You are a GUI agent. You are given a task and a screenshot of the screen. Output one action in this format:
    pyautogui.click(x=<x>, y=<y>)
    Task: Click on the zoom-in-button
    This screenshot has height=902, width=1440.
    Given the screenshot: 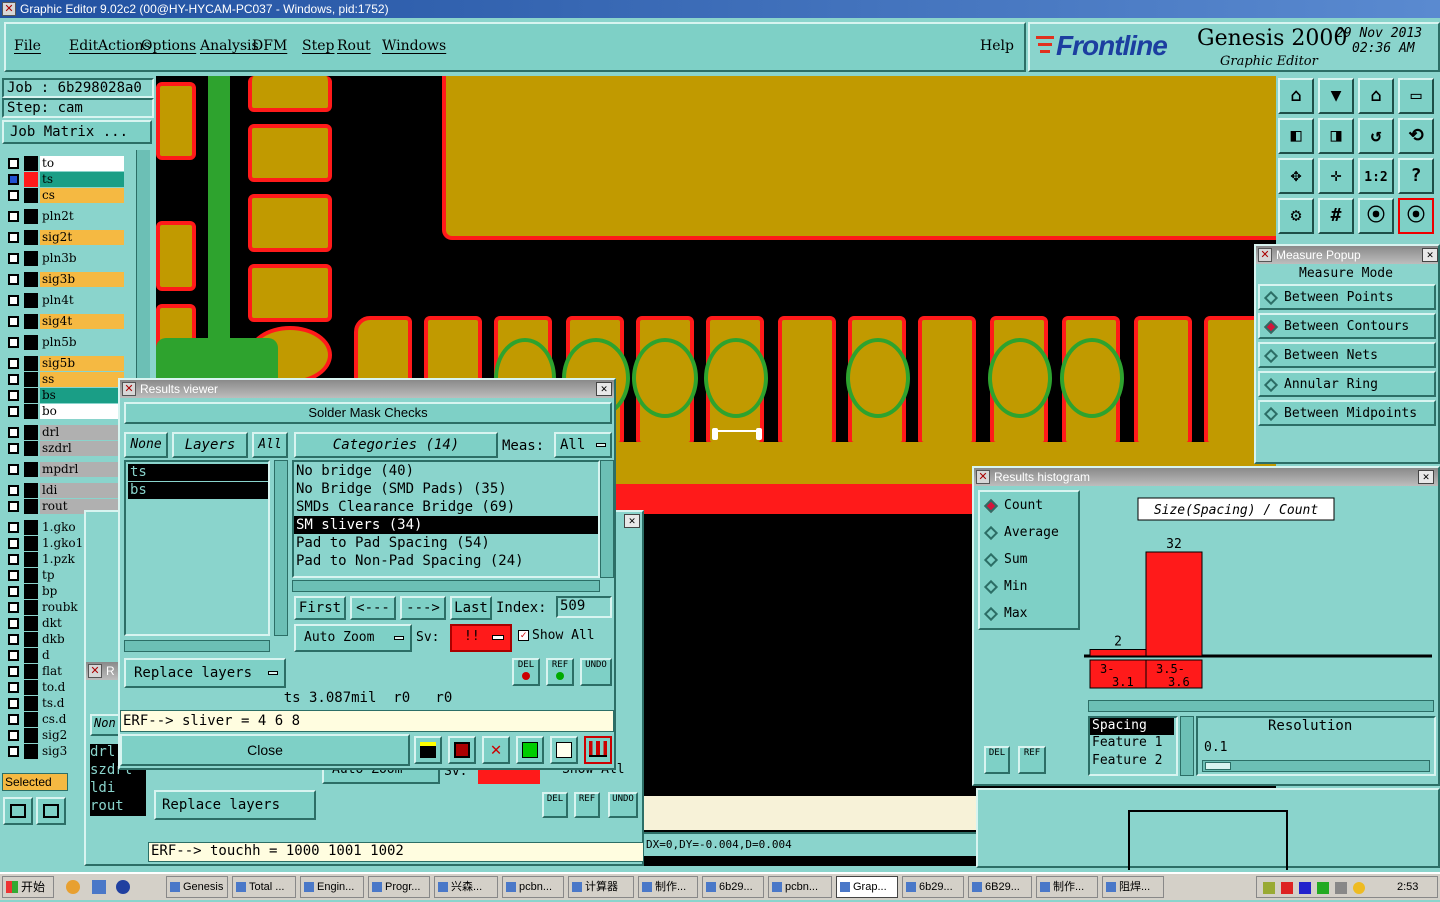 What is the action you would take?
    pyautogui.click(x=18, y=811)
    